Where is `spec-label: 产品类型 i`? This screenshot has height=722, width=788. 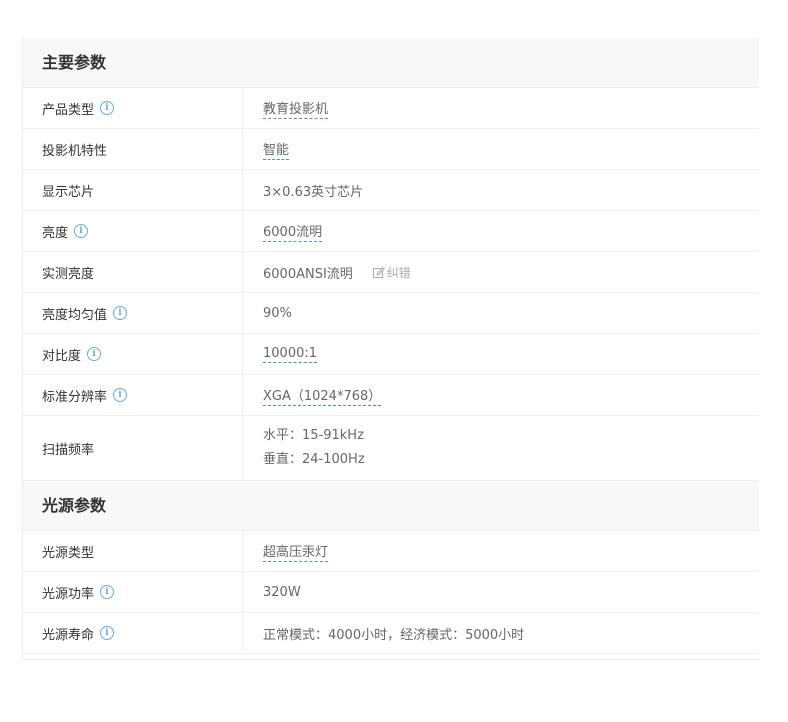 spec-label: 产品类型 i is located at coordinates (133, 108).